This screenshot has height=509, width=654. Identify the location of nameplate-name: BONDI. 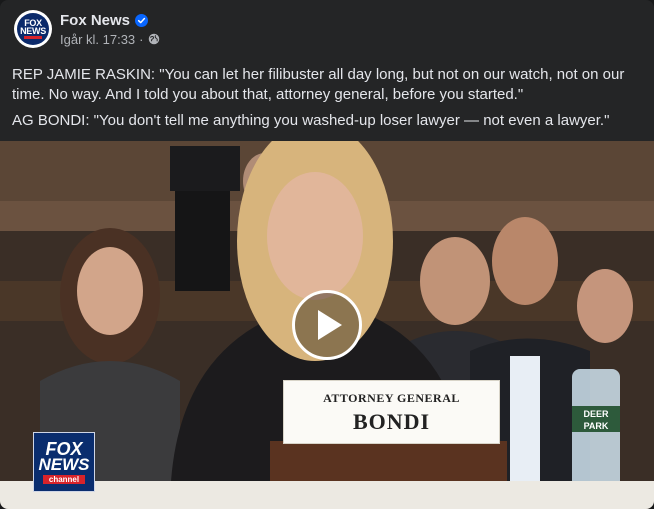
(391, 421).